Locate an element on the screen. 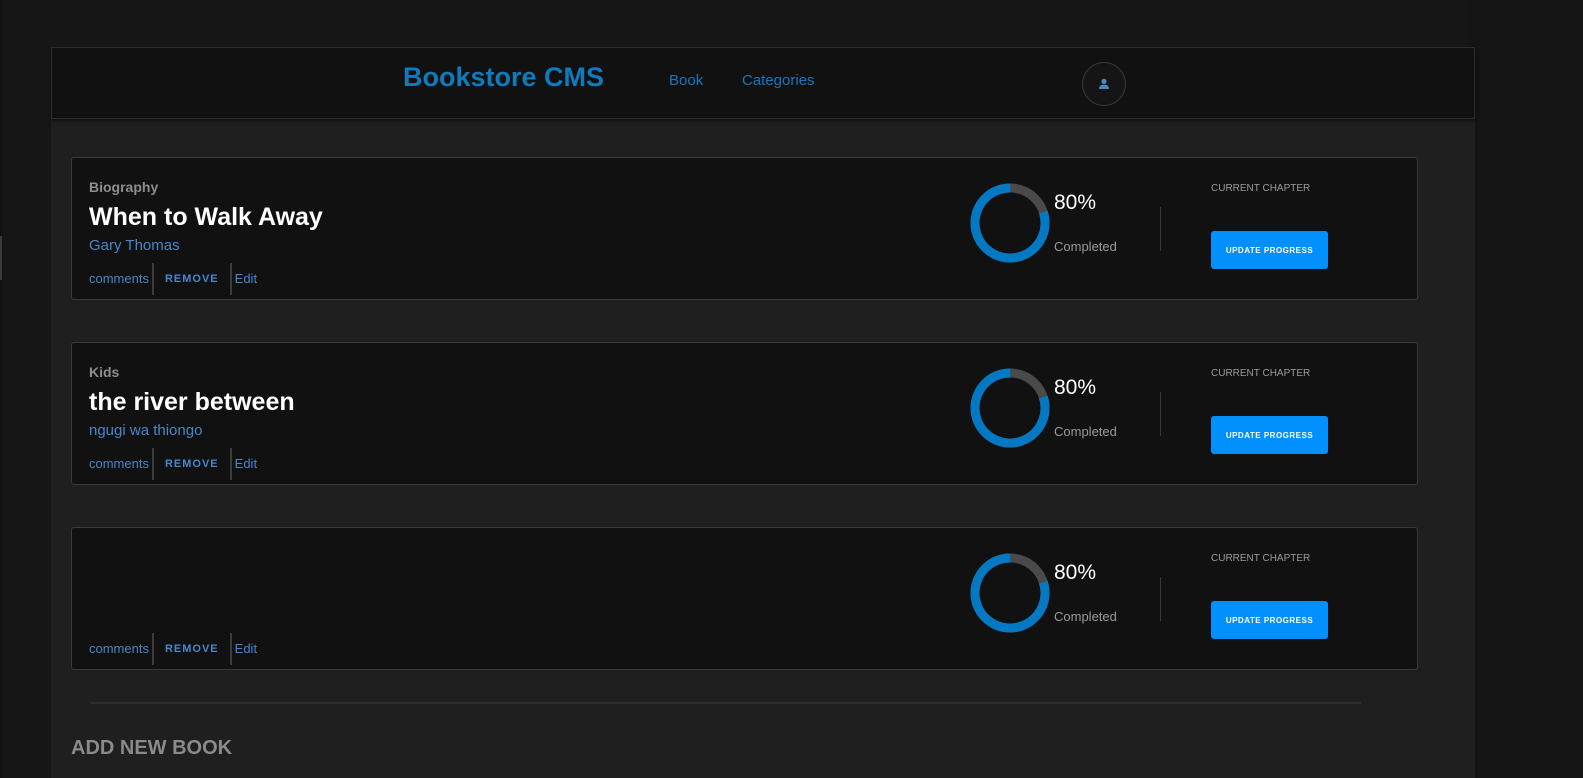 The width and height of the screenshot is (1583, 778). book-title: the river between is located at coordinates (192, 402).